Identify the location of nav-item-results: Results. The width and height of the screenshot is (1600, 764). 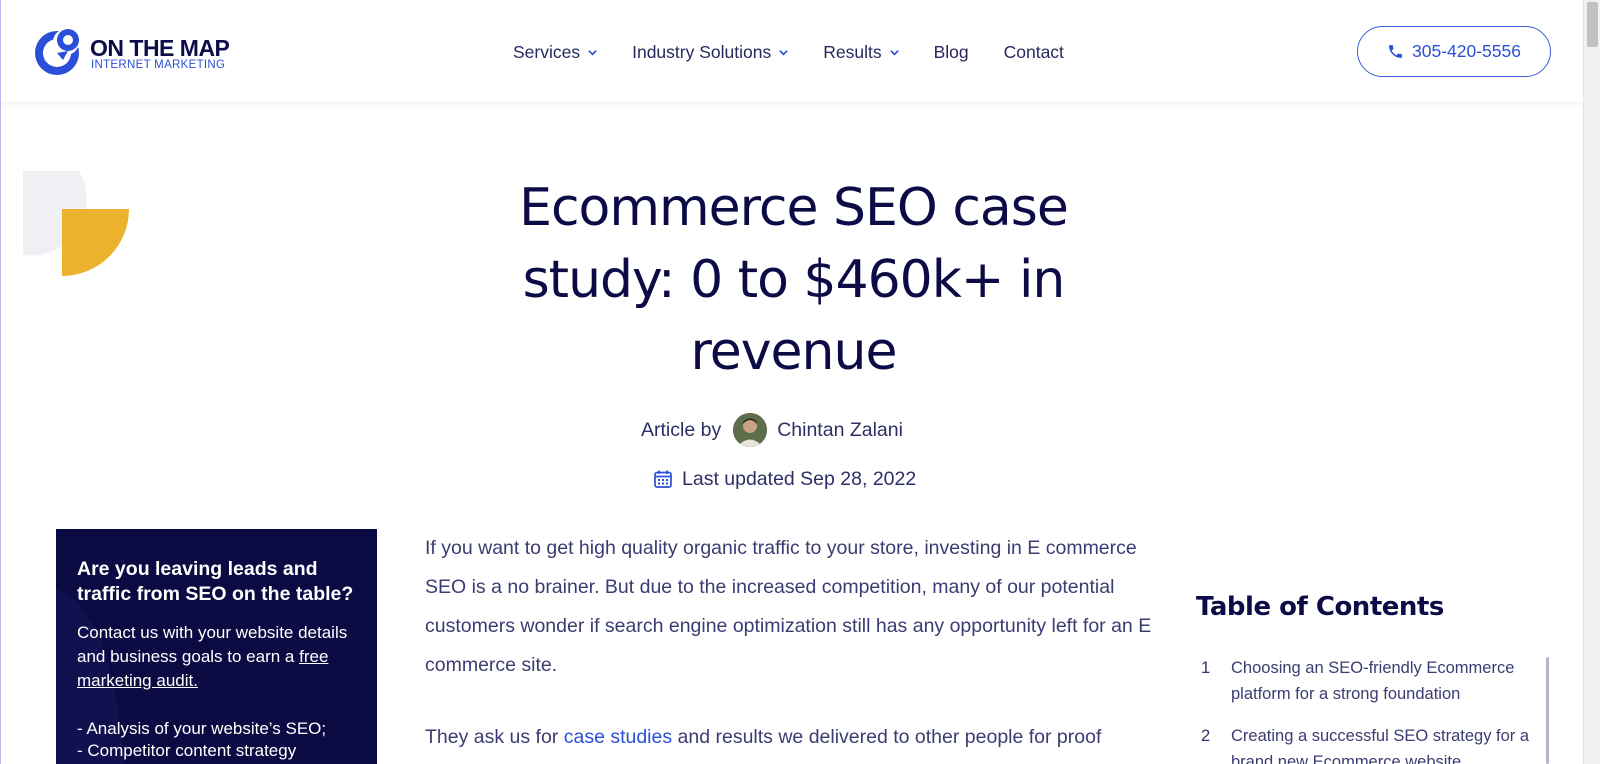
(861, 52).